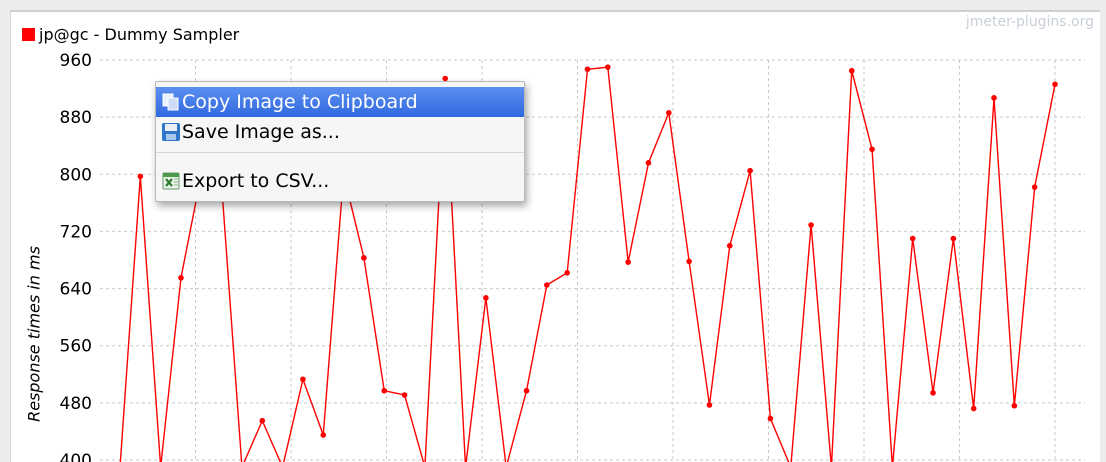 The height and width of the screenshot is (462, 1106). What do you see at coordinates (171, 181) in the screenshot?
I see `spreadsheet-icon` at bounding box center [171, 181].